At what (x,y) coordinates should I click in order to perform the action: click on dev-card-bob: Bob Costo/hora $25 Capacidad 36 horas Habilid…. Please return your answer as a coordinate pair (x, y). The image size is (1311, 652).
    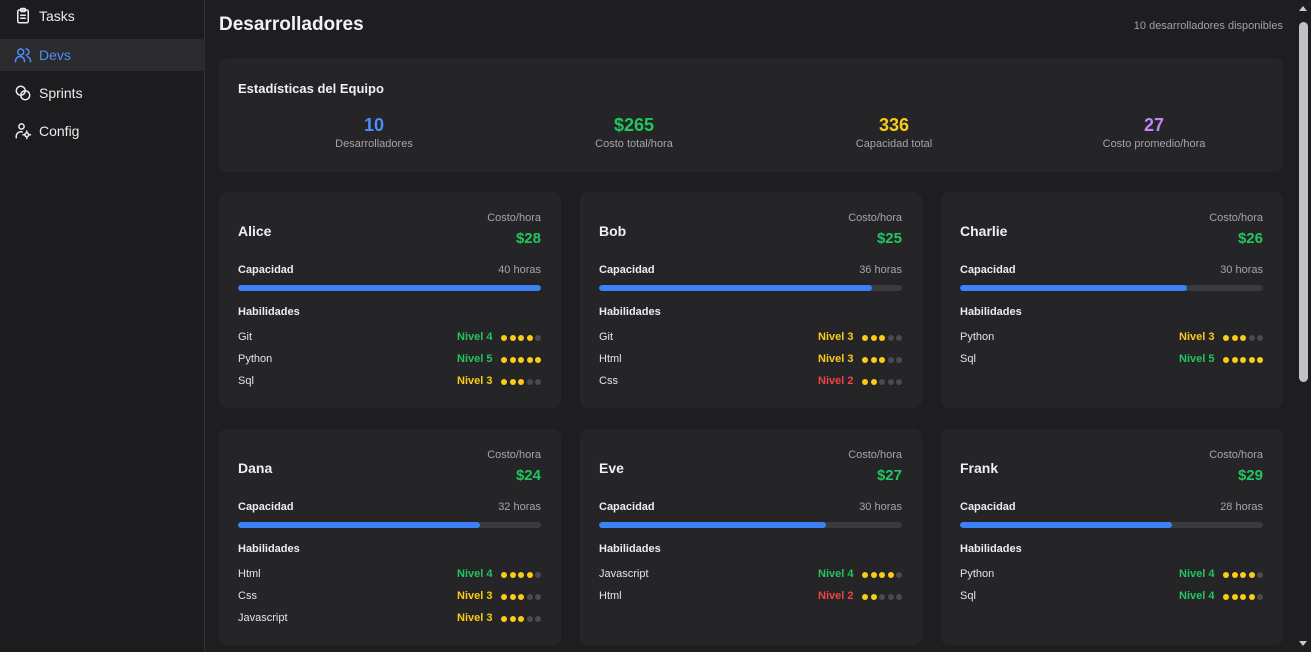
    Looking at the image, I should click on (751, 300).